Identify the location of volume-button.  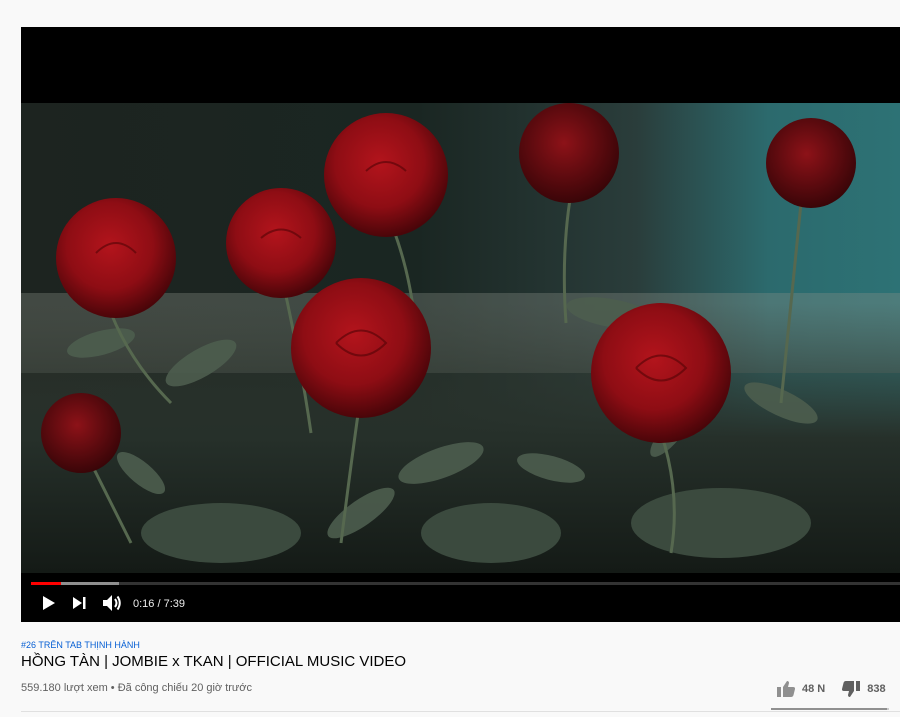
(112, 605).